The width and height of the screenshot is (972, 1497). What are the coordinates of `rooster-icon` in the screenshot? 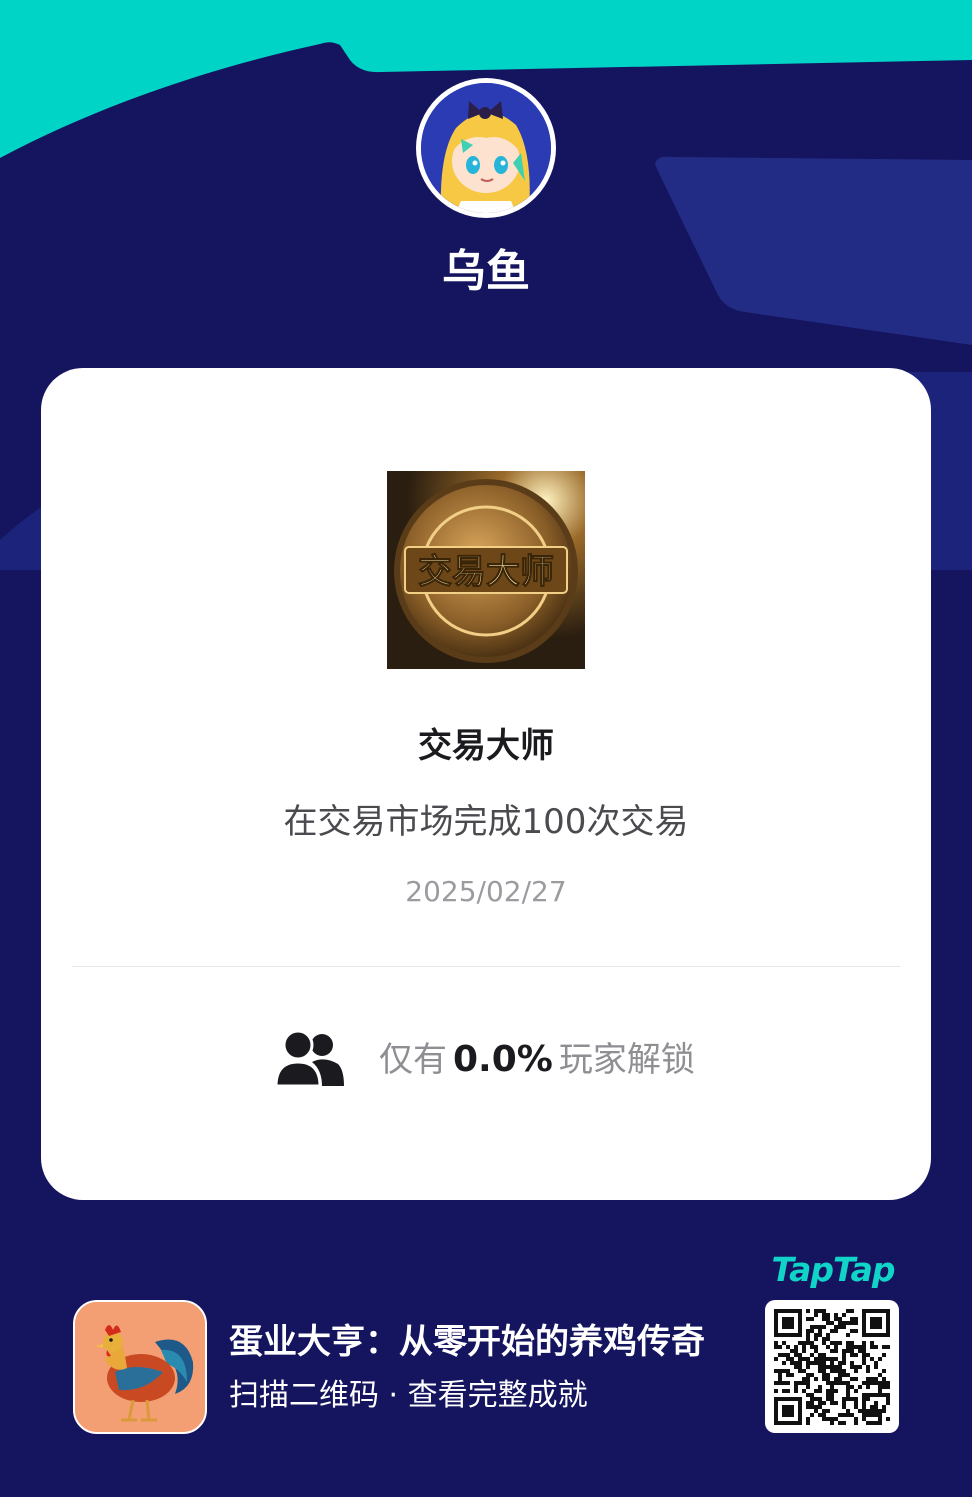 It's located at (140, 1367).